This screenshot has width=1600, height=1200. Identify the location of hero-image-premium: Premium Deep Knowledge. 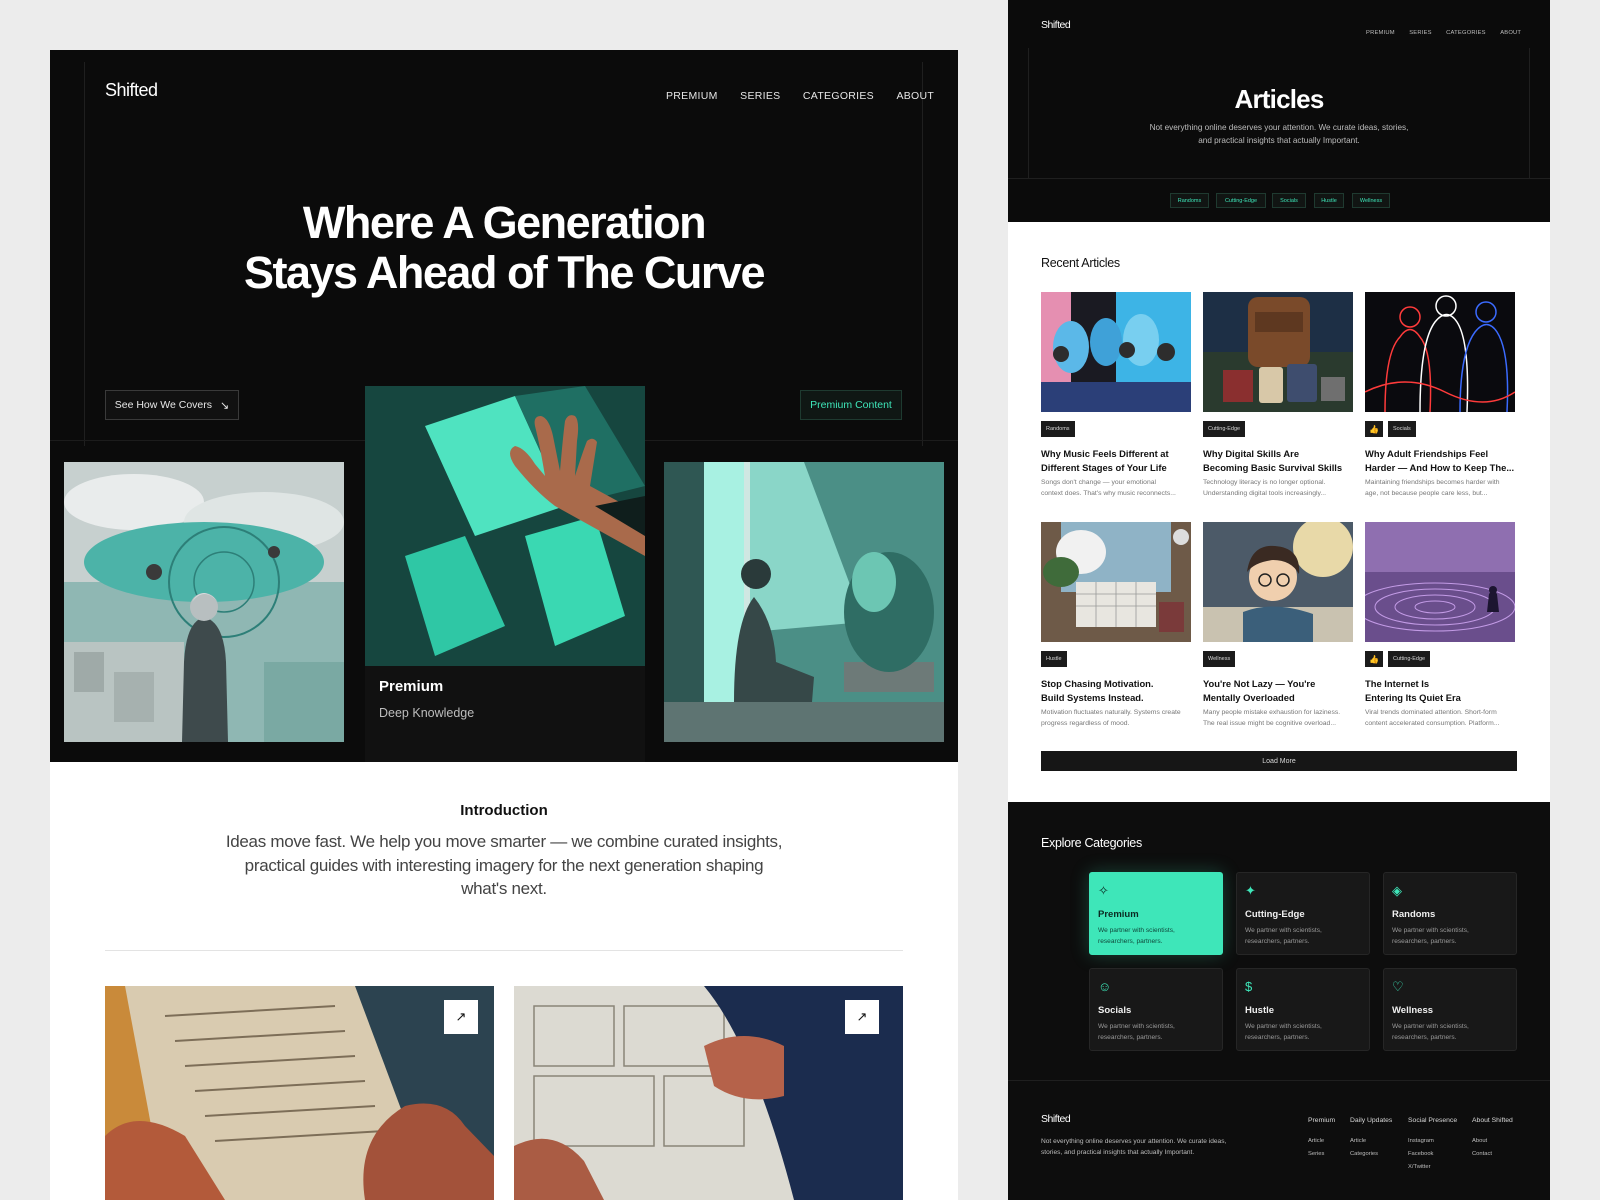
(505, 574).